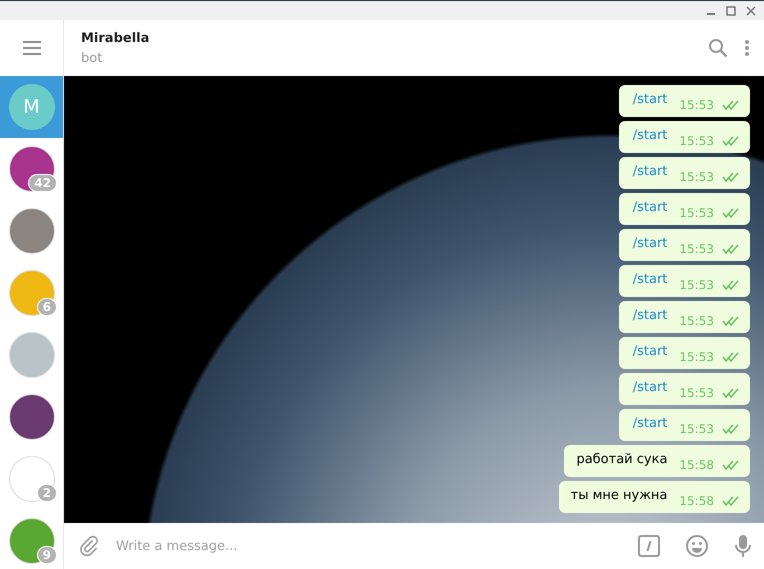 The height and width of the screenshot is (569, 764). Describe the element at coordinates (115, 38) in the screenshot. I see `chat-title: Mirabella` at that location.